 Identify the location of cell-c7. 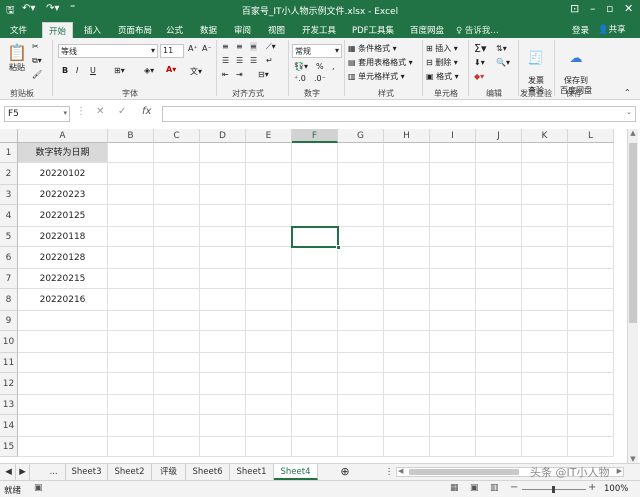
(177, 279).